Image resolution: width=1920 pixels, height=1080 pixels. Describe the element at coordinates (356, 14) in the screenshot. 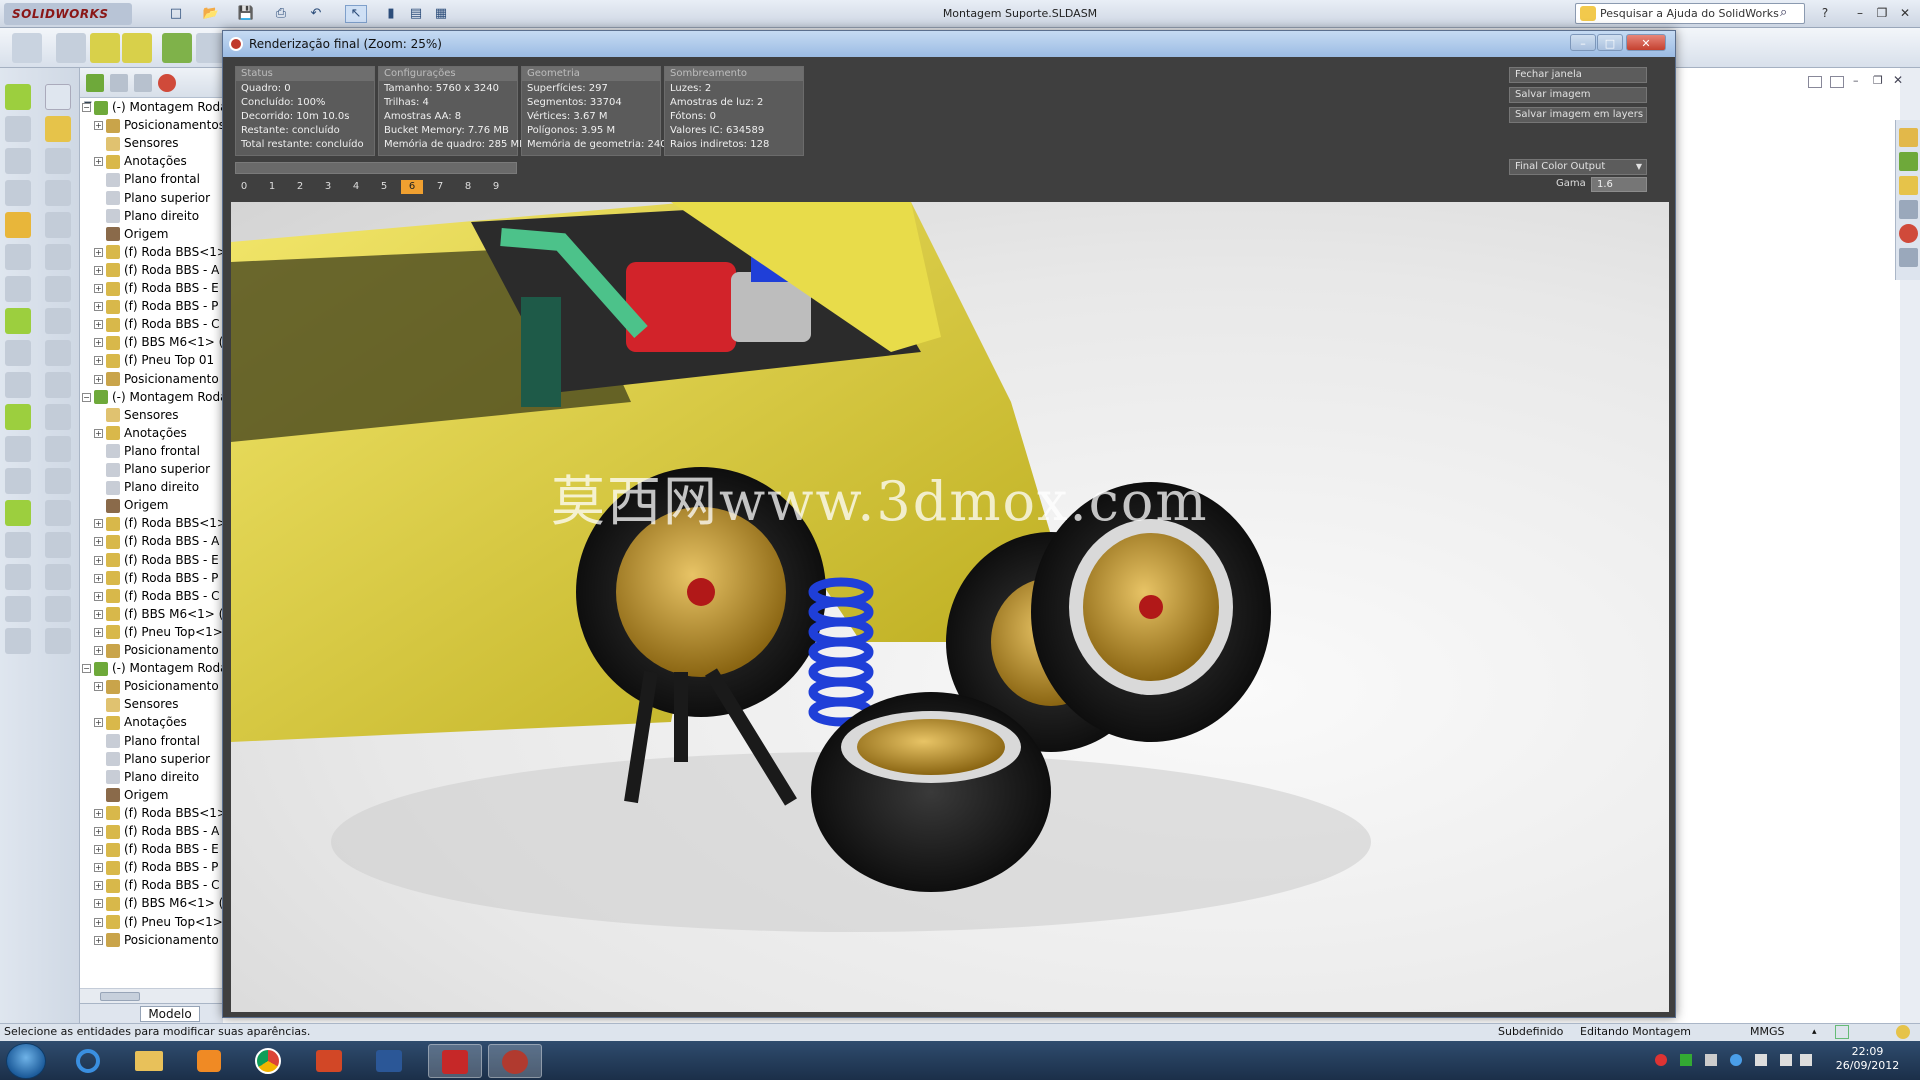

I see `select-pointer-icon: ↖` at that location.